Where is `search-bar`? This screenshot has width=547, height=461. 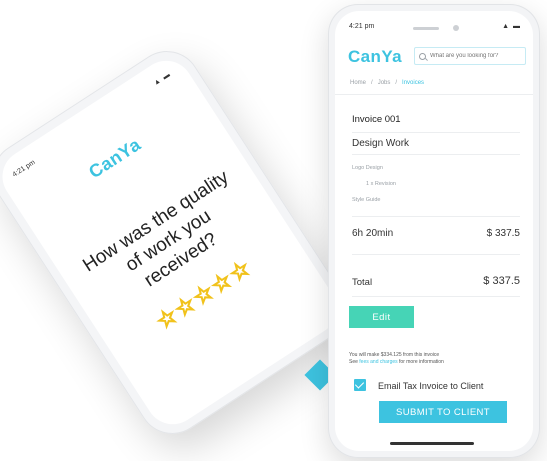 search-bar is located at coordinates (470, 56).